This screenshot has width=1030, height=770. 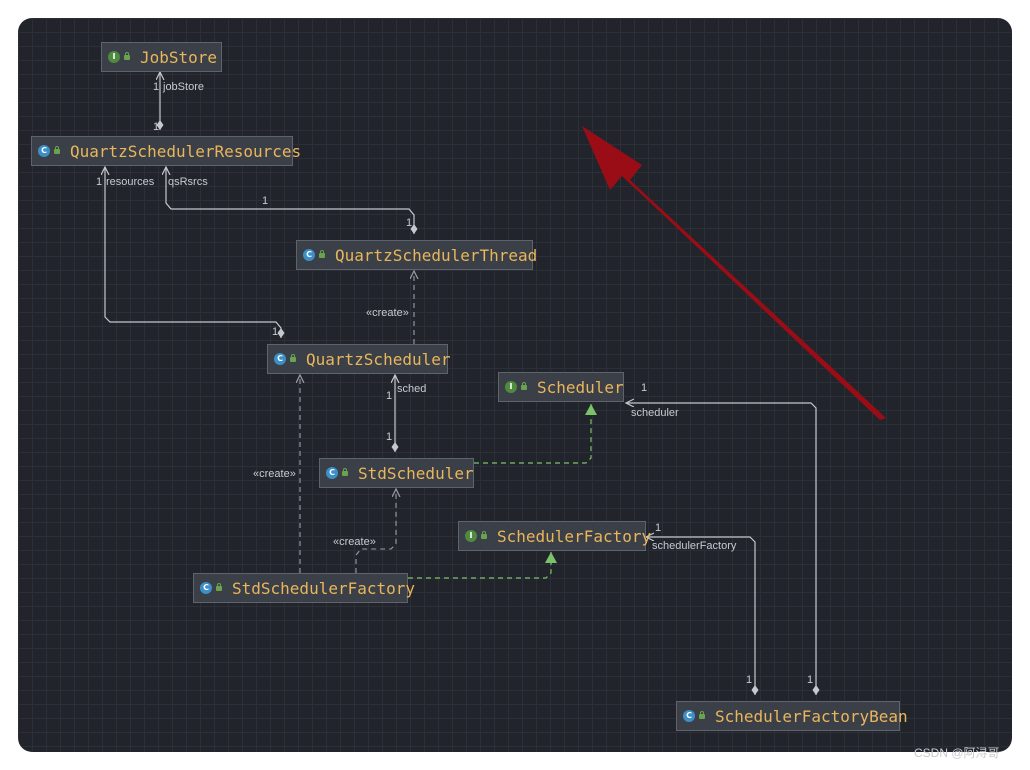 I want to click on dependency-edge-stdschedfactory-stdsched, so click(x=375, y=531).